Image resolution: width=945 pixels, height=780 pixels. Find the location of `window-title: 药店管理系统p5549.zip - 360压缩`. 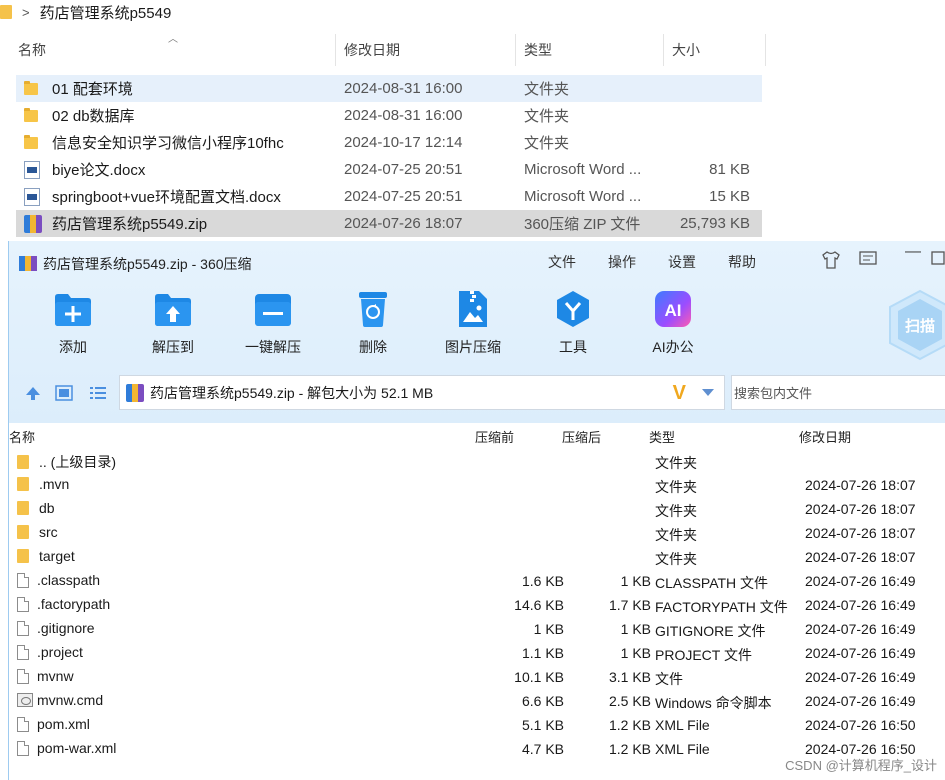

window-title: 药店管理系统p5549.zip - 360压缩 is located at coordinates (147, 264).